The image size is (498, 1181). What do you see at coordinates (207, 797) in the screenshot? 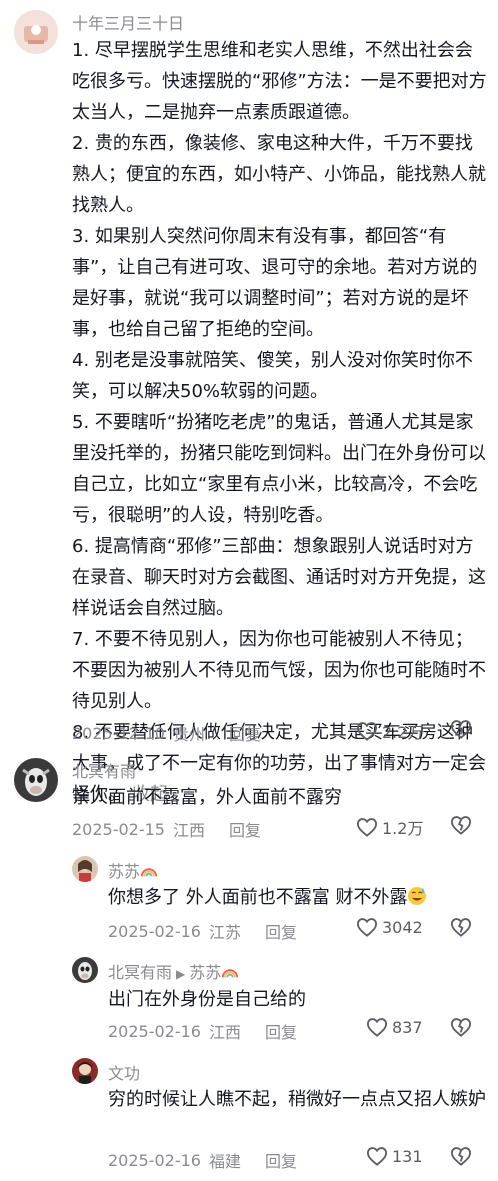
I see `comment-text: 亲人面前不露富，外人面前不露穷` at bounding box center [207, 797].